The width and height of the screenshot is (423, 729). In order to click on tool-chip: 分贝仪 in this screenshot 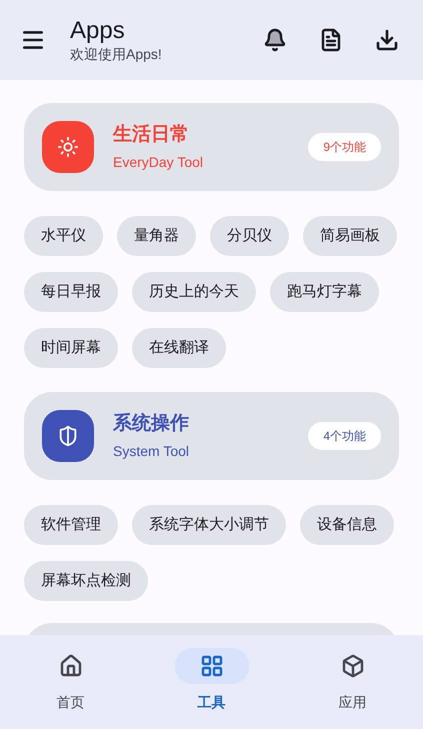, I will do `click(249, 236)`.